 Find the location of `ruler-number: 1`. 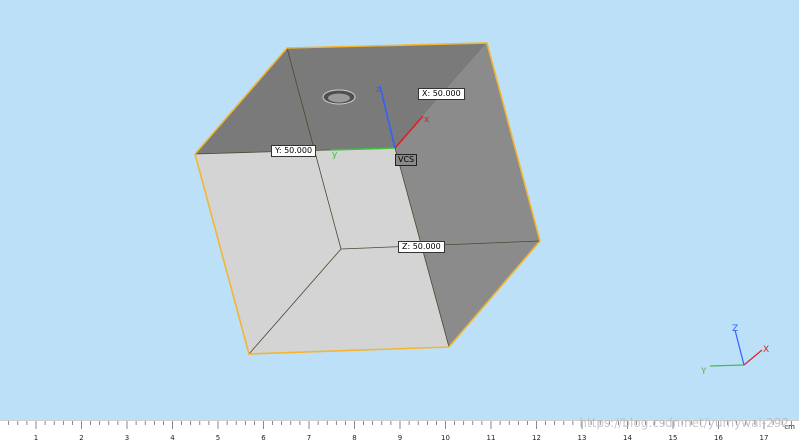

ruler-number: 1 is located at coordinates (36, 438).